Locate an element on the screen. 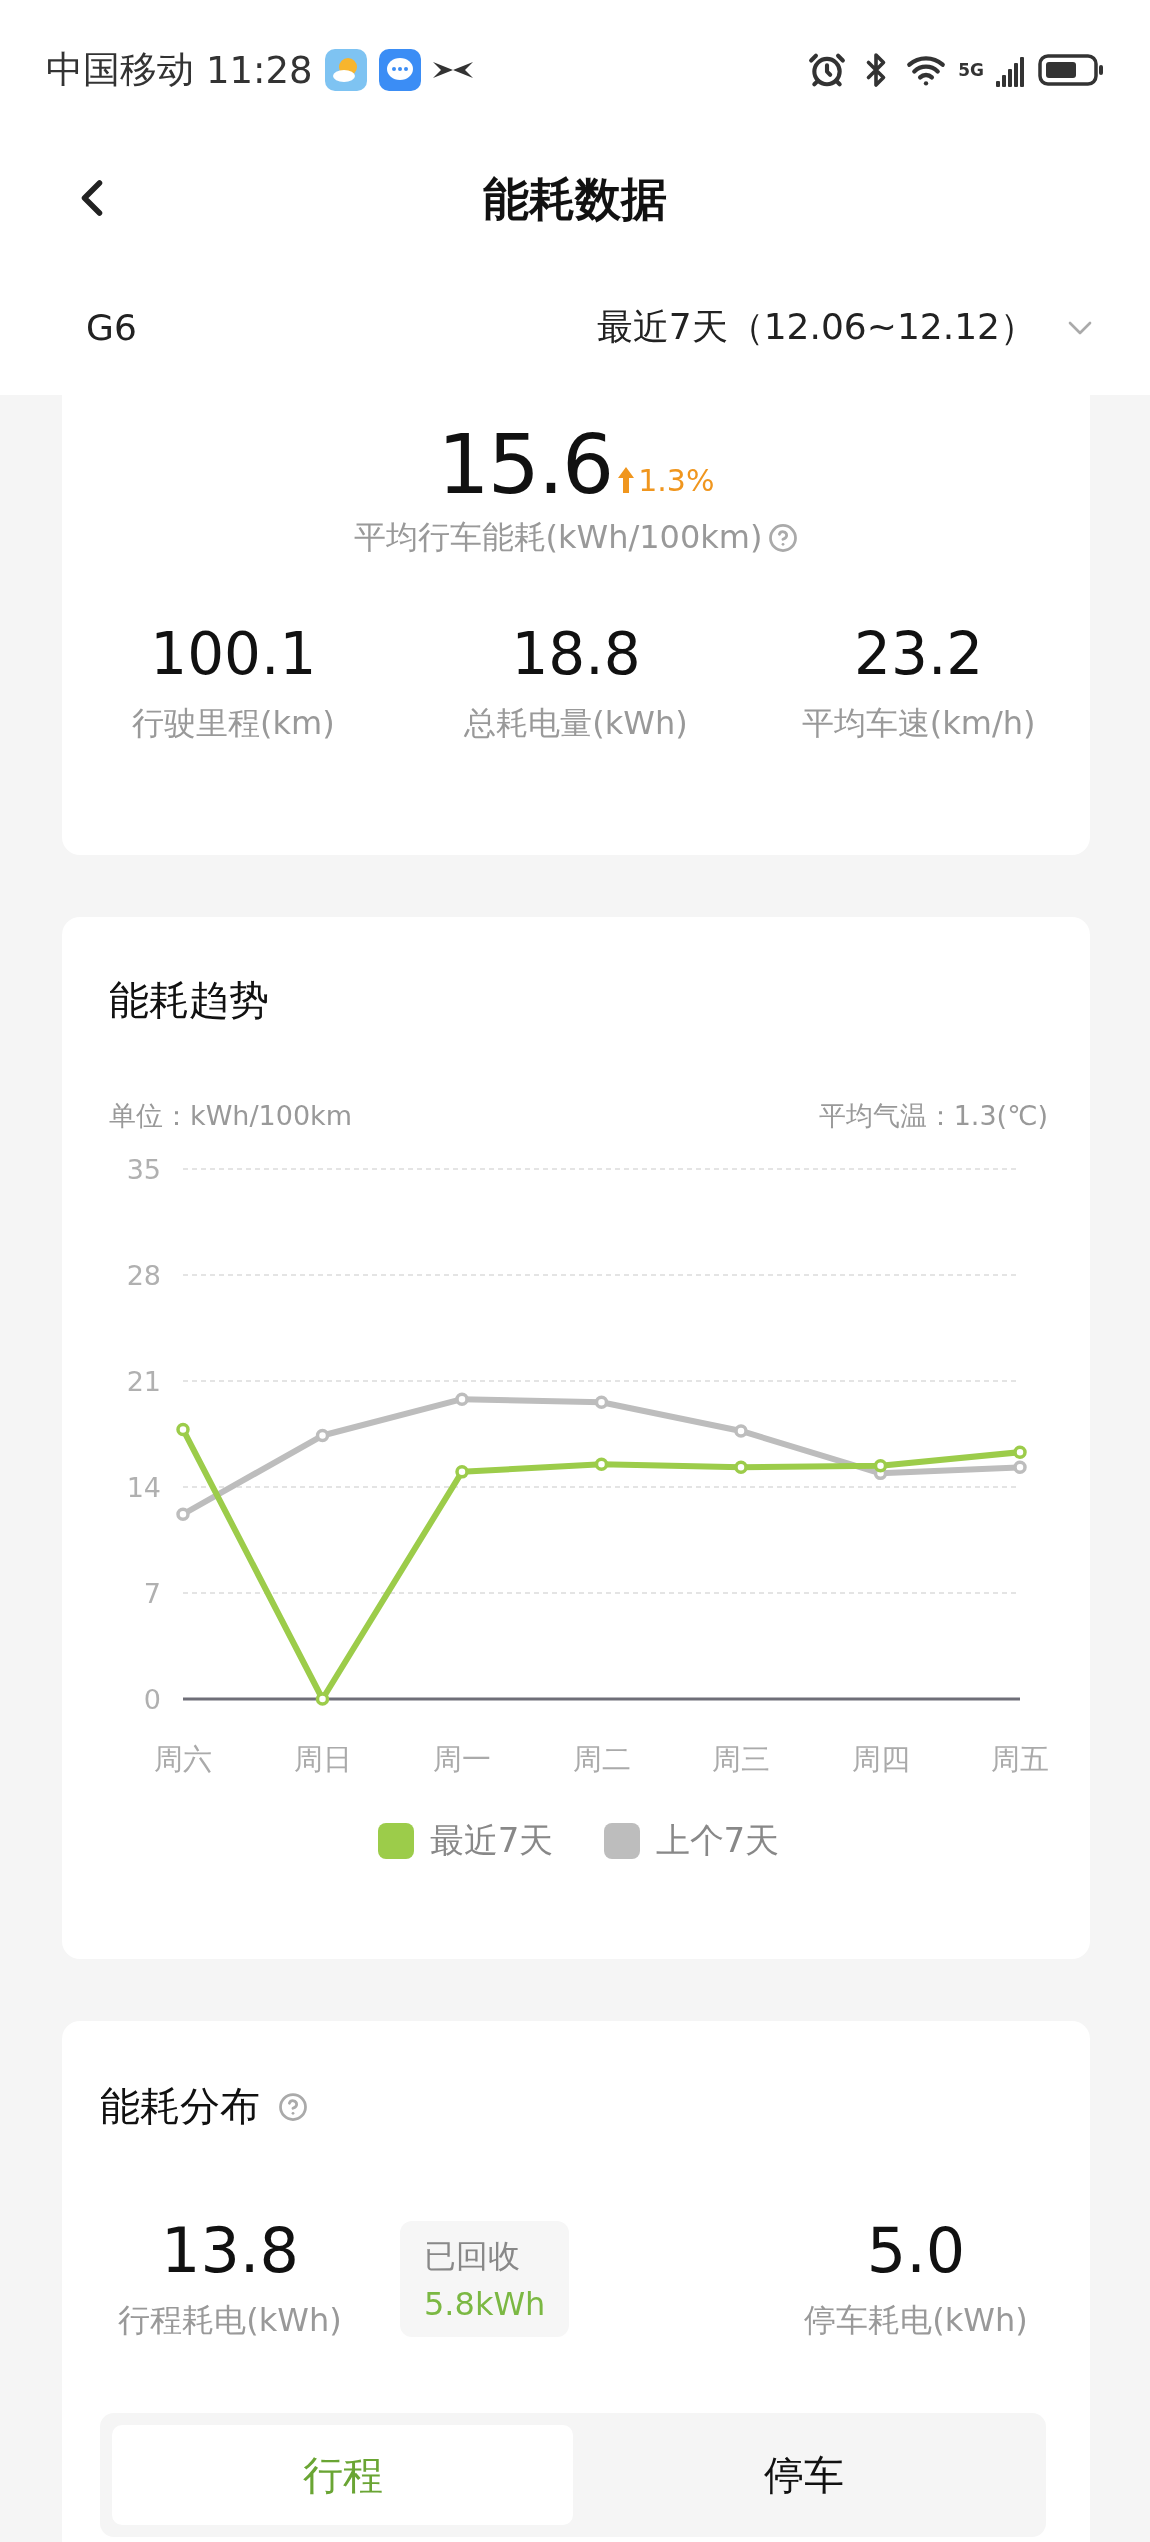 Image resolution: width=1150 pixels, height=2542 pixels. bow-tie-icon is located at coordinates (452, 70).